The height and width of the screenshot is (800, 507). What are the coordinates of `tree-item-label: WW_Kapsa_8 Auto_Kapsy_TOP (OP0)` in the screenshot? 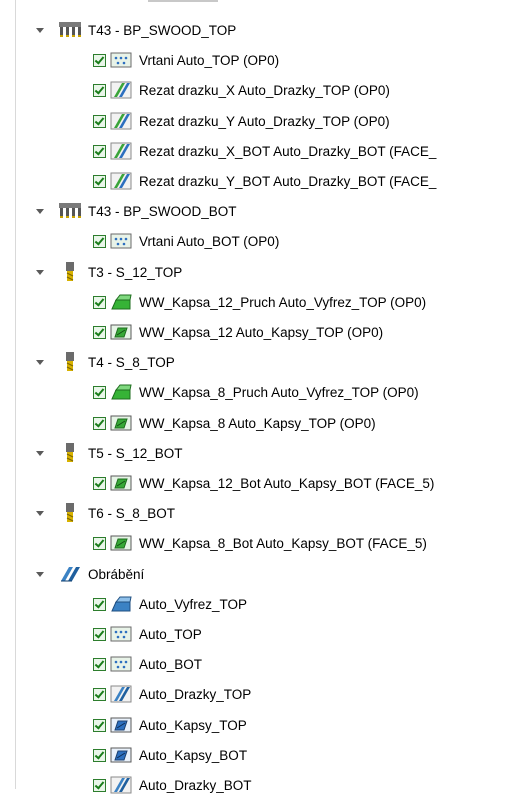 It's located at (257, 423).